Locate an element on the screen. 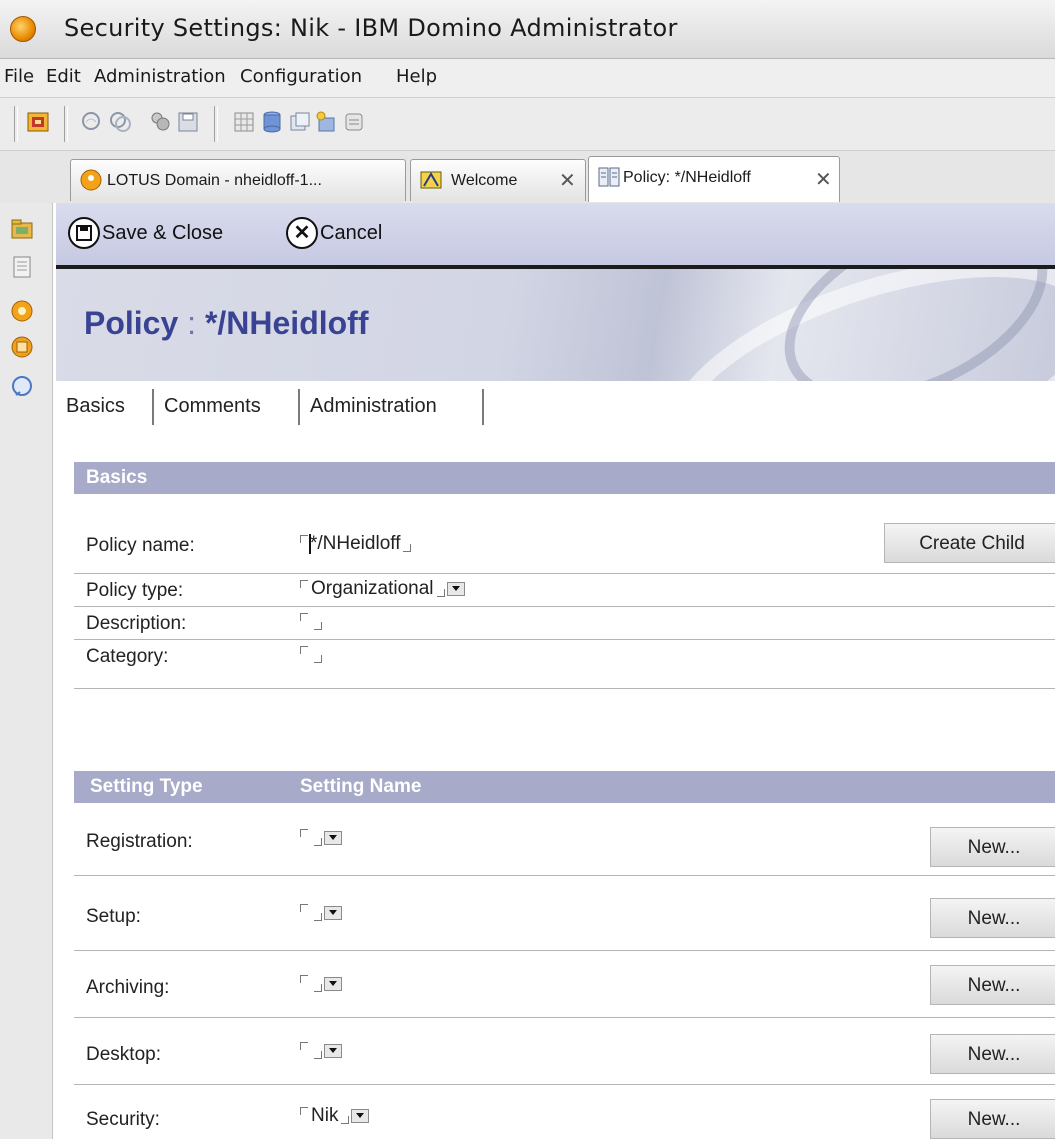 The height and width of the screenshot is (1139, 1055). description-field is located at coordinates (311, 622).